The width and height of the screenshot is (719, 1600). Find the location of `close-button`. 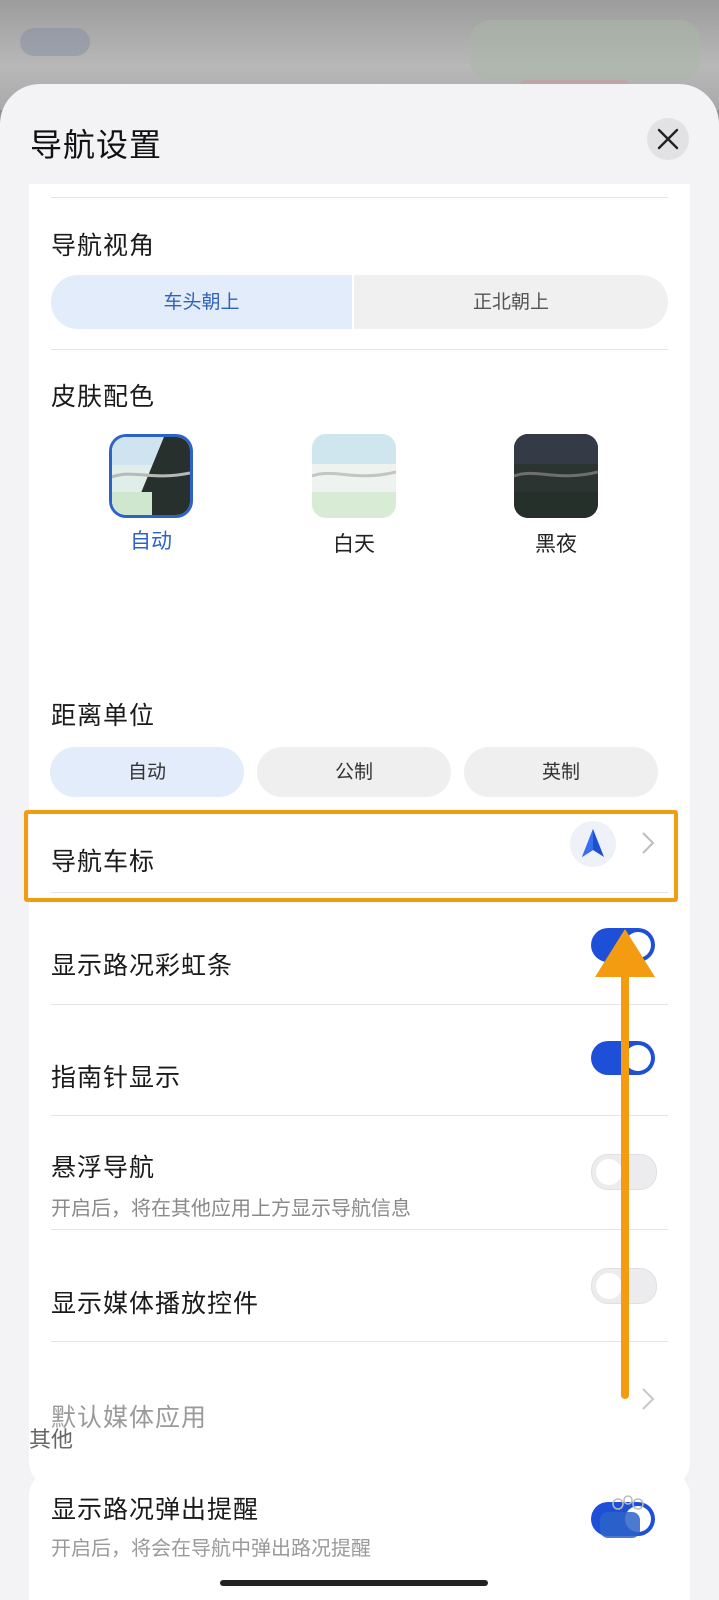

close-button is located at coordinates (668, 139).